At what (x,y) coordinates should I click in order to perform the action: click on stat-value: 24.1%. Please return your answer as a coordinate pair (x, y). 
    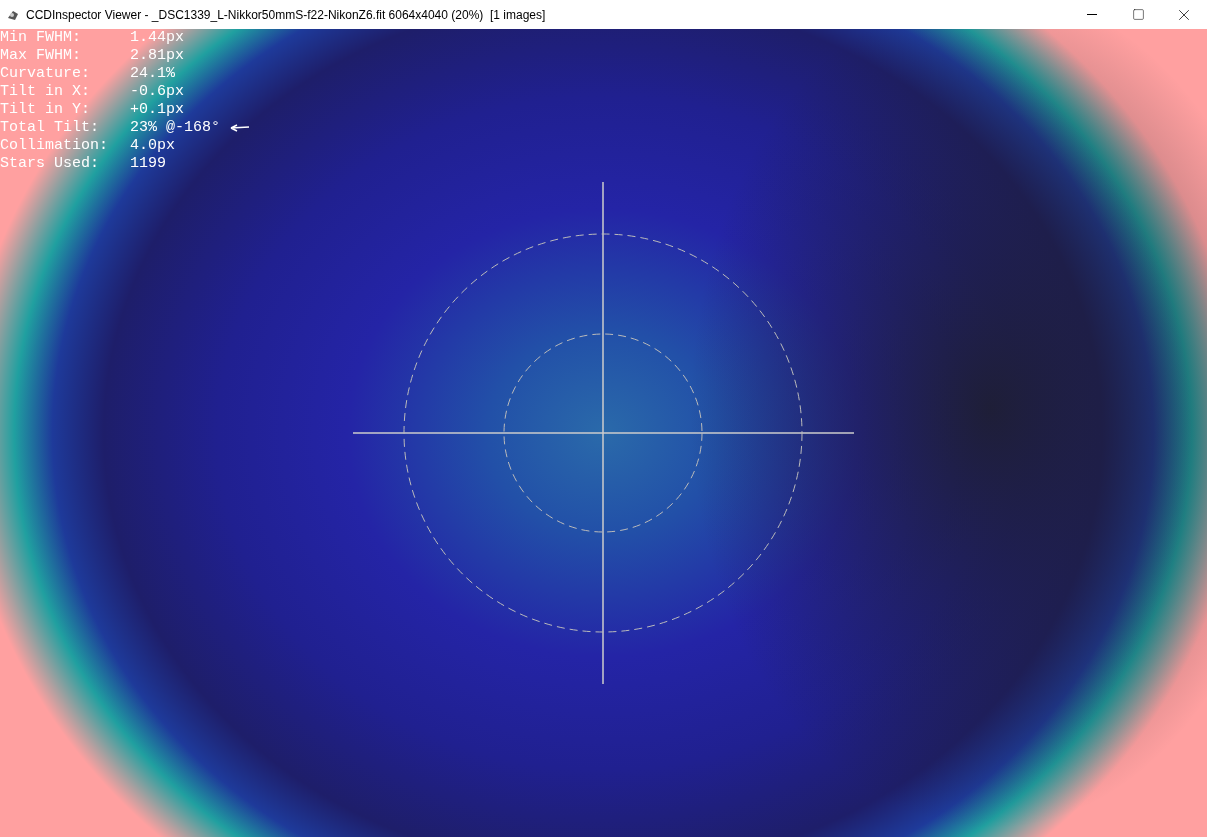
    Looking at the image, I should click on (152, 74).